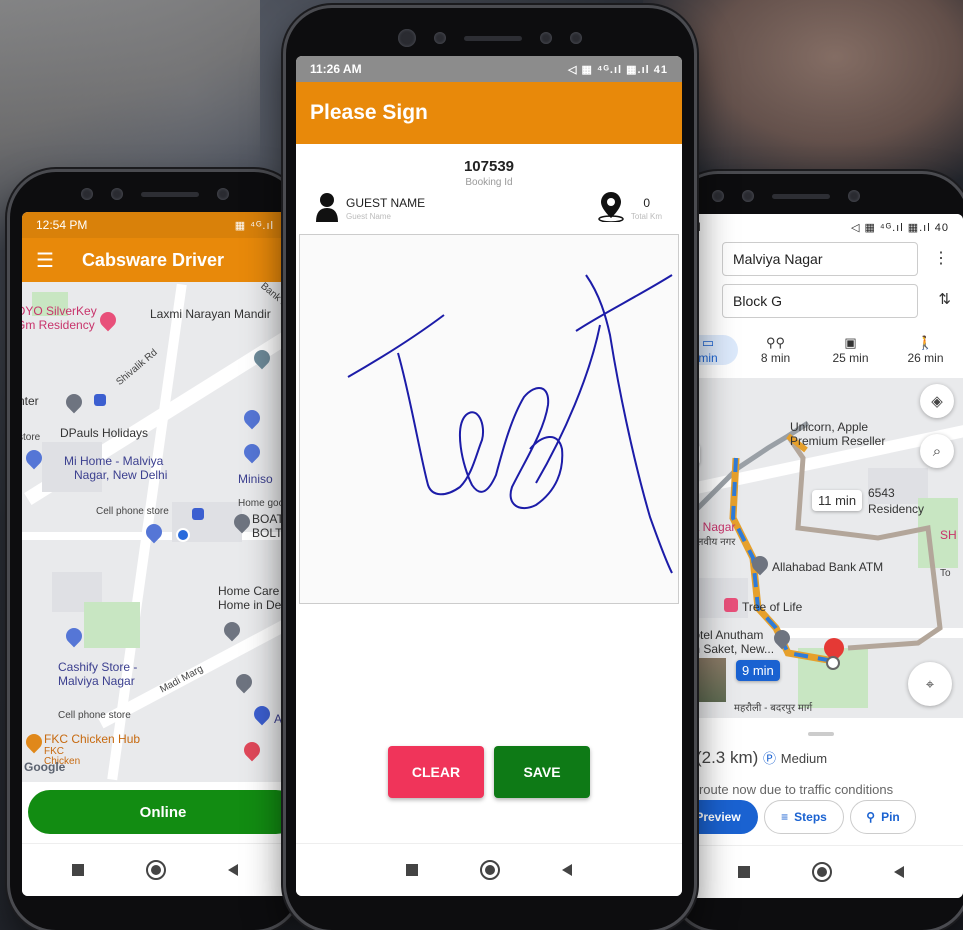 Image resolution: width=963 pixels, height=930 pixels. What do you see at coordinates (773, 708) in the screenshot?
I see `road-label: महरौली - बदरपुर मार्ग` at bounding box center [773, 708].